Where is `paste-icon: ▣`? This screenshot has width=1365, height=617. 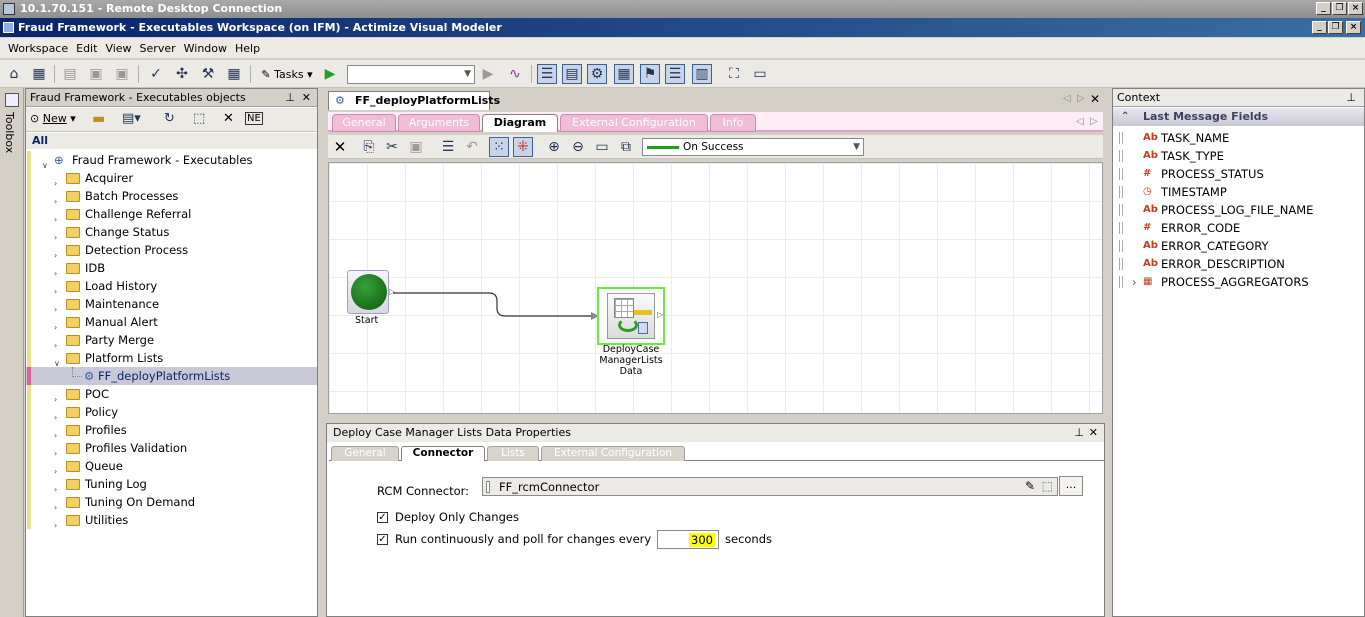
paste-icon: ▣ is located at coordinates (416, 147).